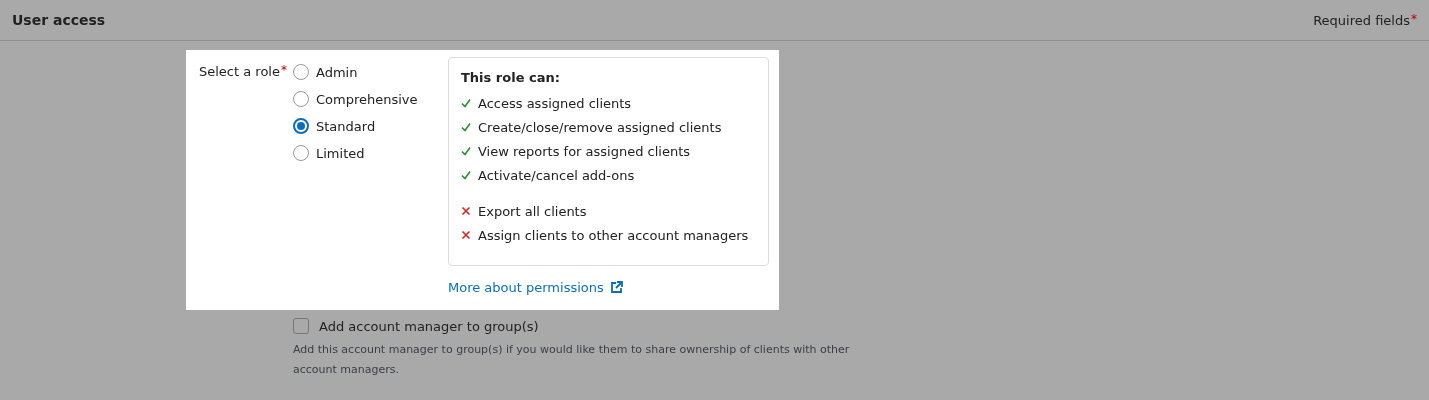  What do you see at coordinates (239, 71) in the screenshot?
I see `role-label: Select a role` at bounding box center [239, 71].